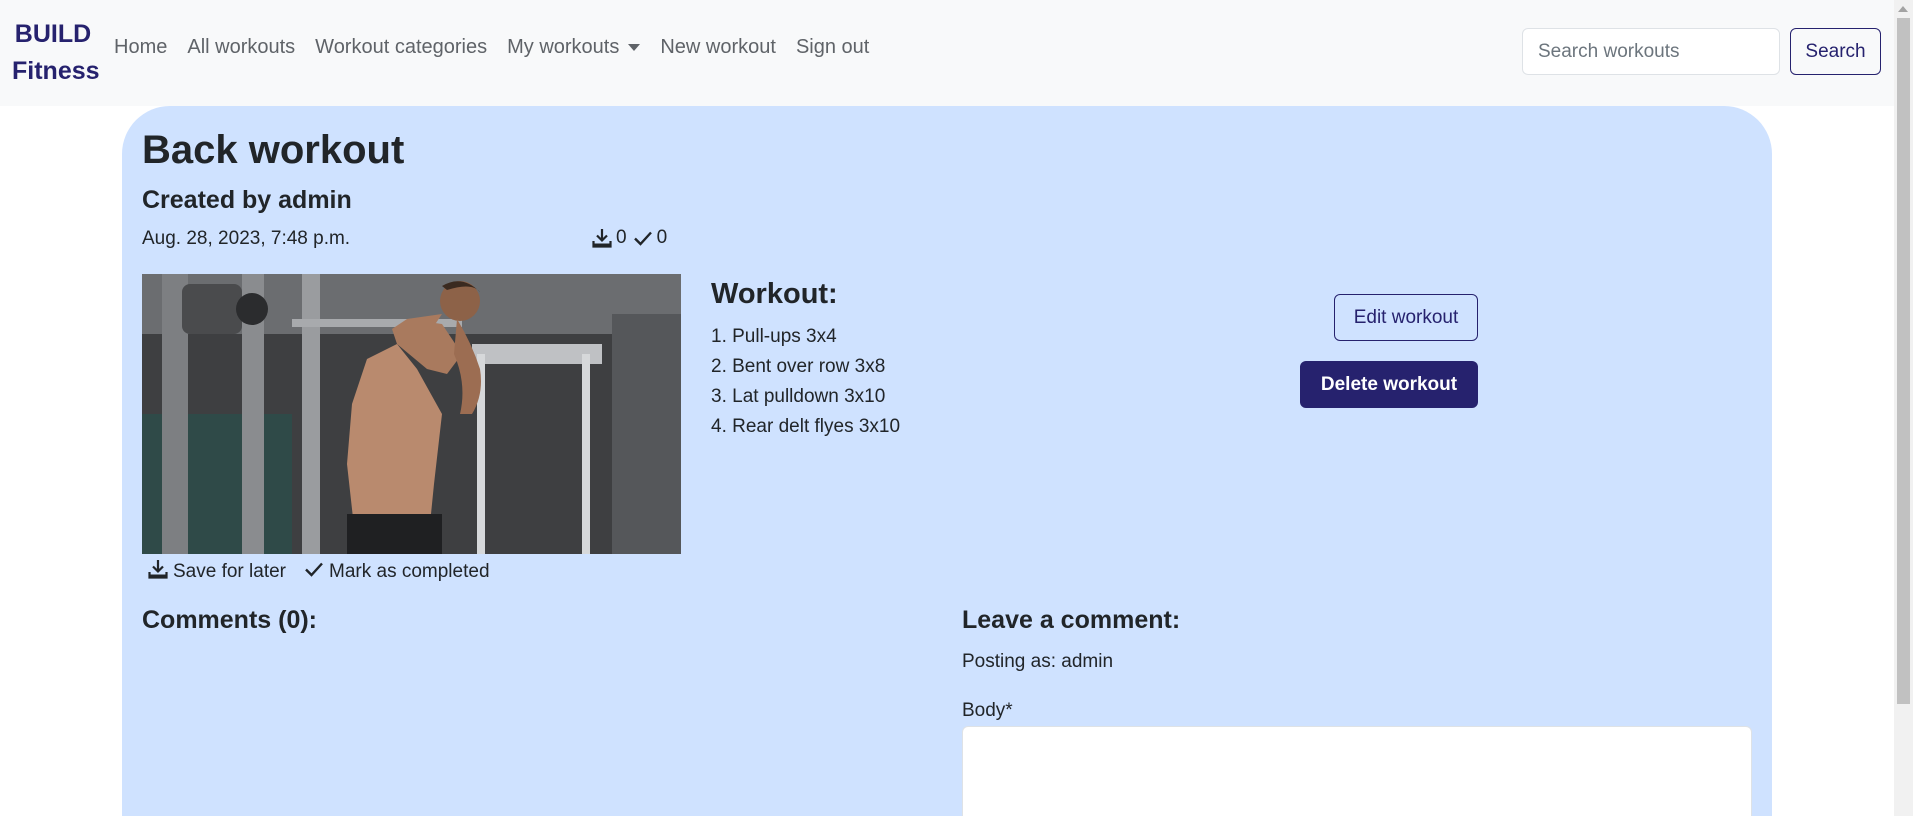 This screenshot has height=816, width=1913. I want to click on brand-line-2: Fitness, so click(56, 71).